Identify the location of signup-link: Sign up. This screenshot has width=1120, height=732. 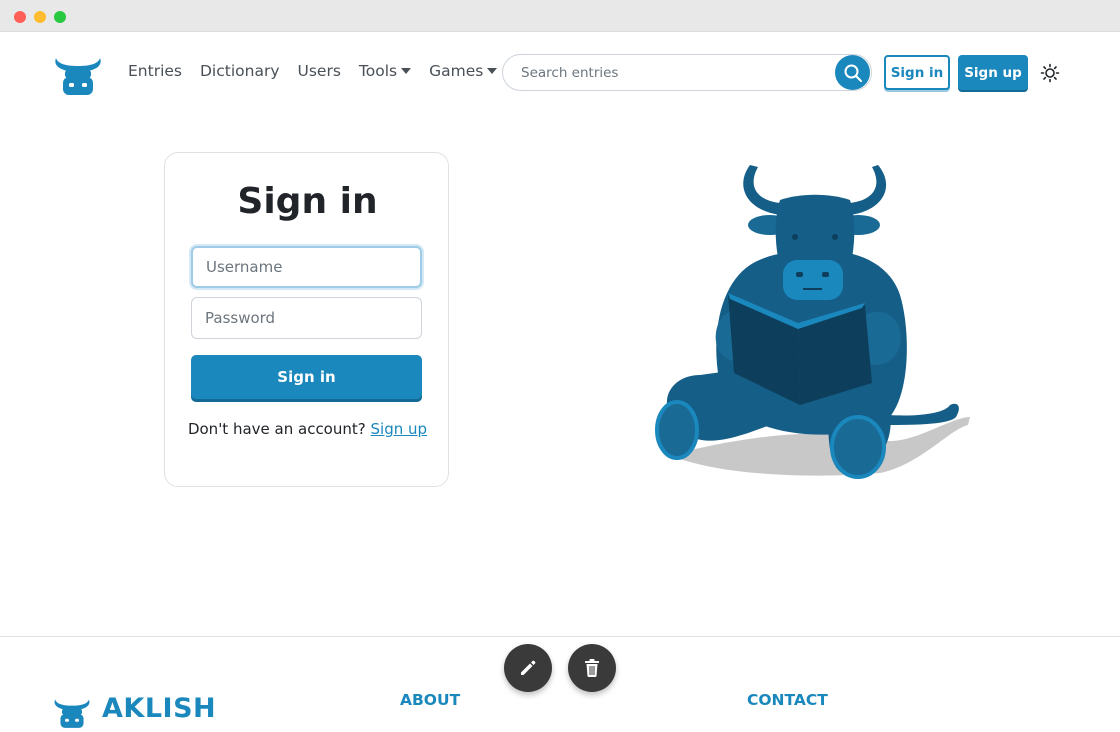
(399, 429).